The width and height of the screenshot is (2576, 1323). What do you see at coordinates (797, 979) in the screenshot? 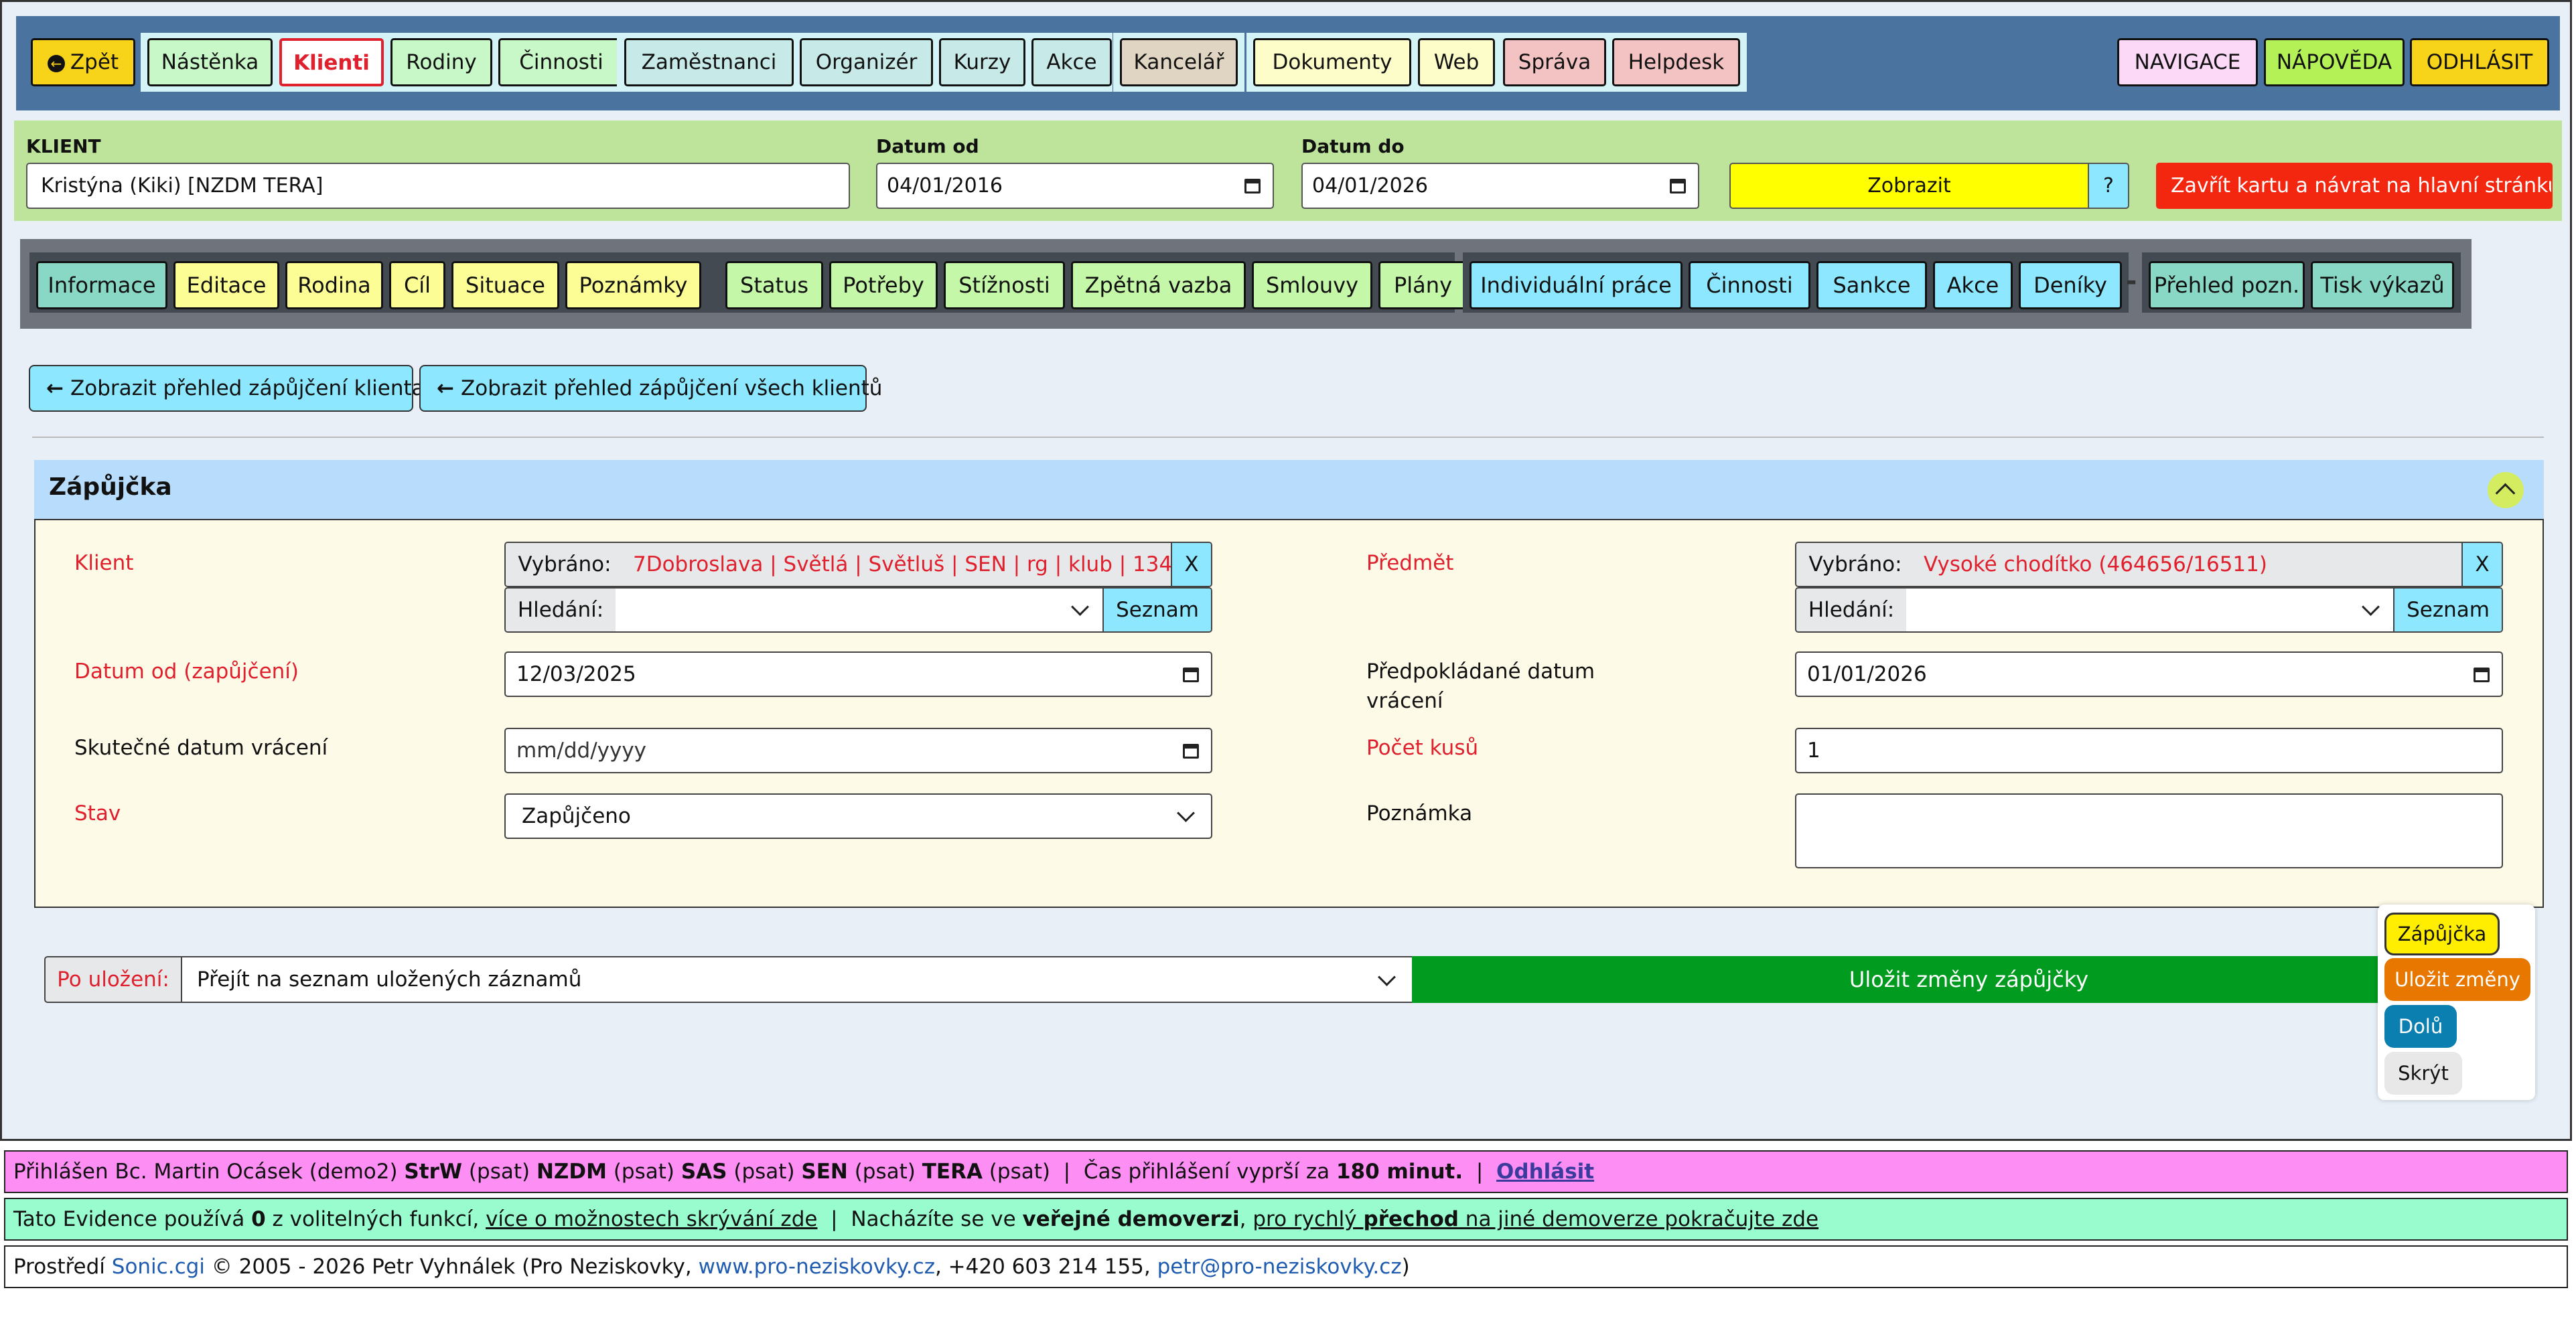
I see `after-save-select: Přejít na seznam uložených záznamů` at bounding box center [797, 979].